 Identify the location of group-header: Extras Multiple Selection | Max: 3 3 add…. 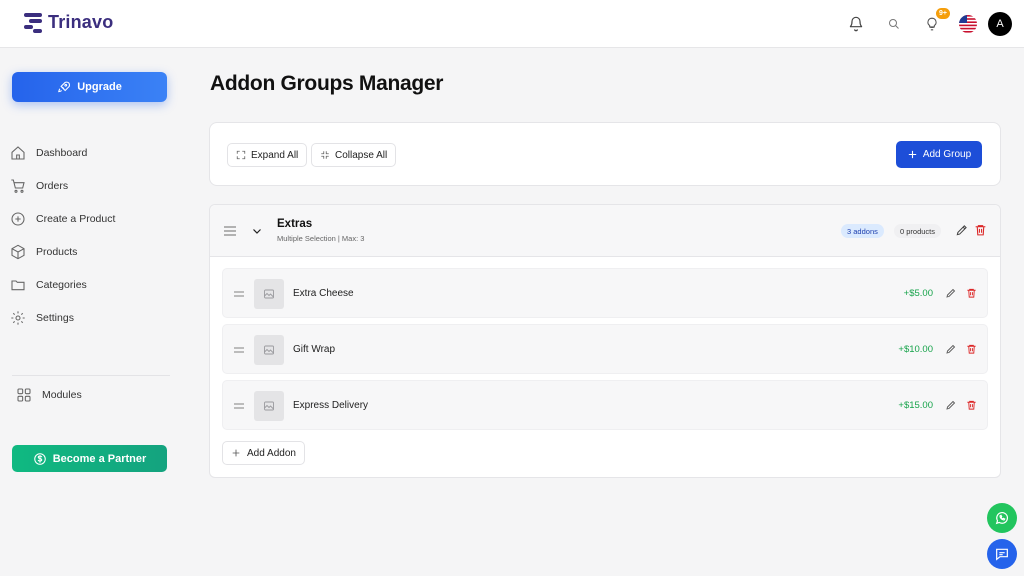
(605, 231).